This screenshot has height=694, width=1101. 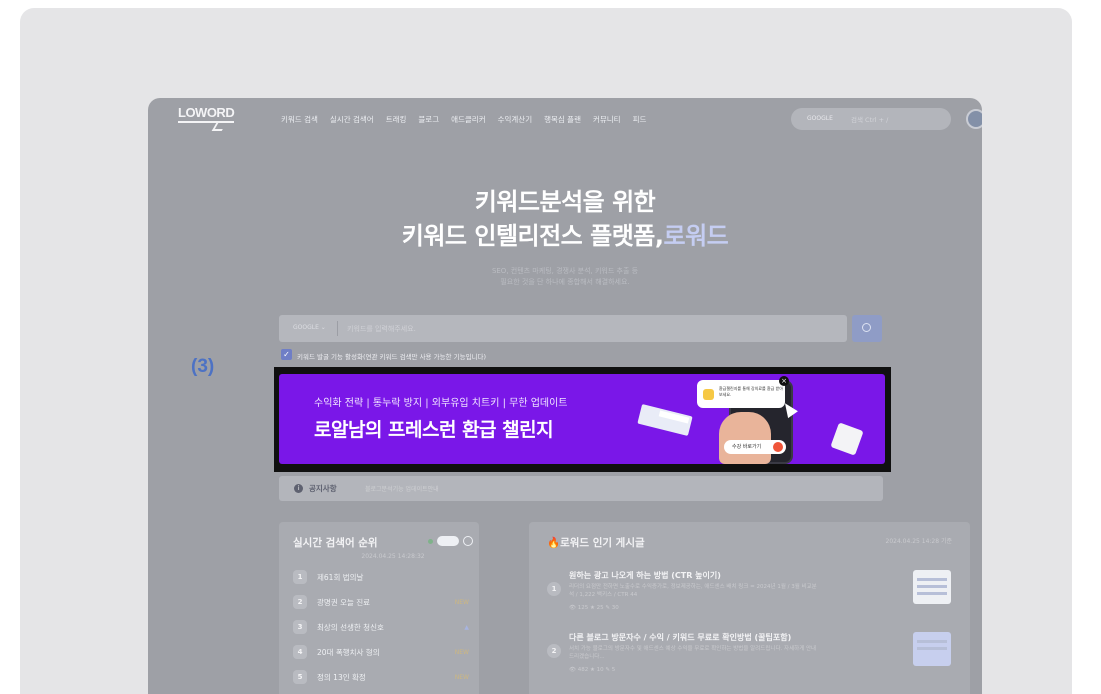 I want to click on hero-title-line1: 키워드분석을 위한, so click(x=565, y=202).